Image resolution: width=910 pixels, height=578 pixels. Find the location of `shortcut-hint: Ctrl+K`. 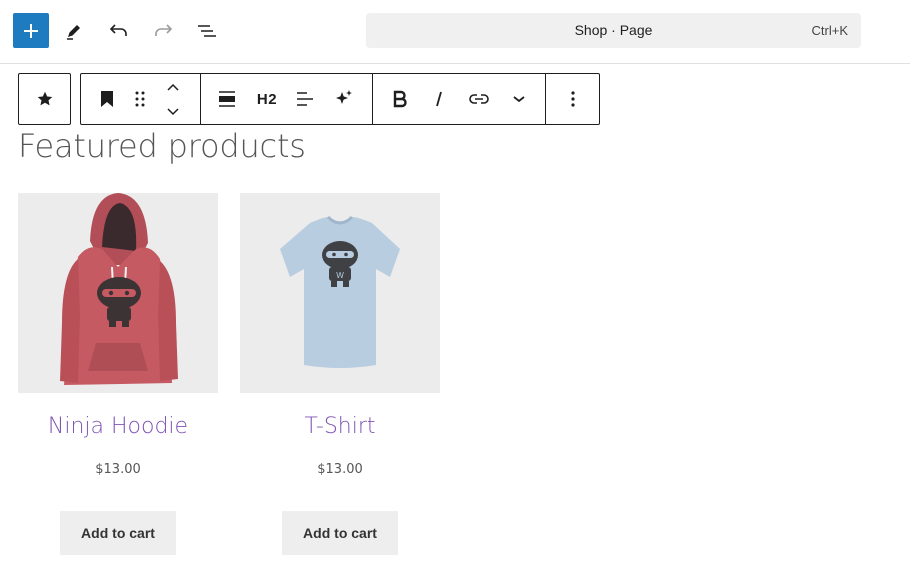

shortcut-hint: Ctrl+K is located at coordinates (829, 30).